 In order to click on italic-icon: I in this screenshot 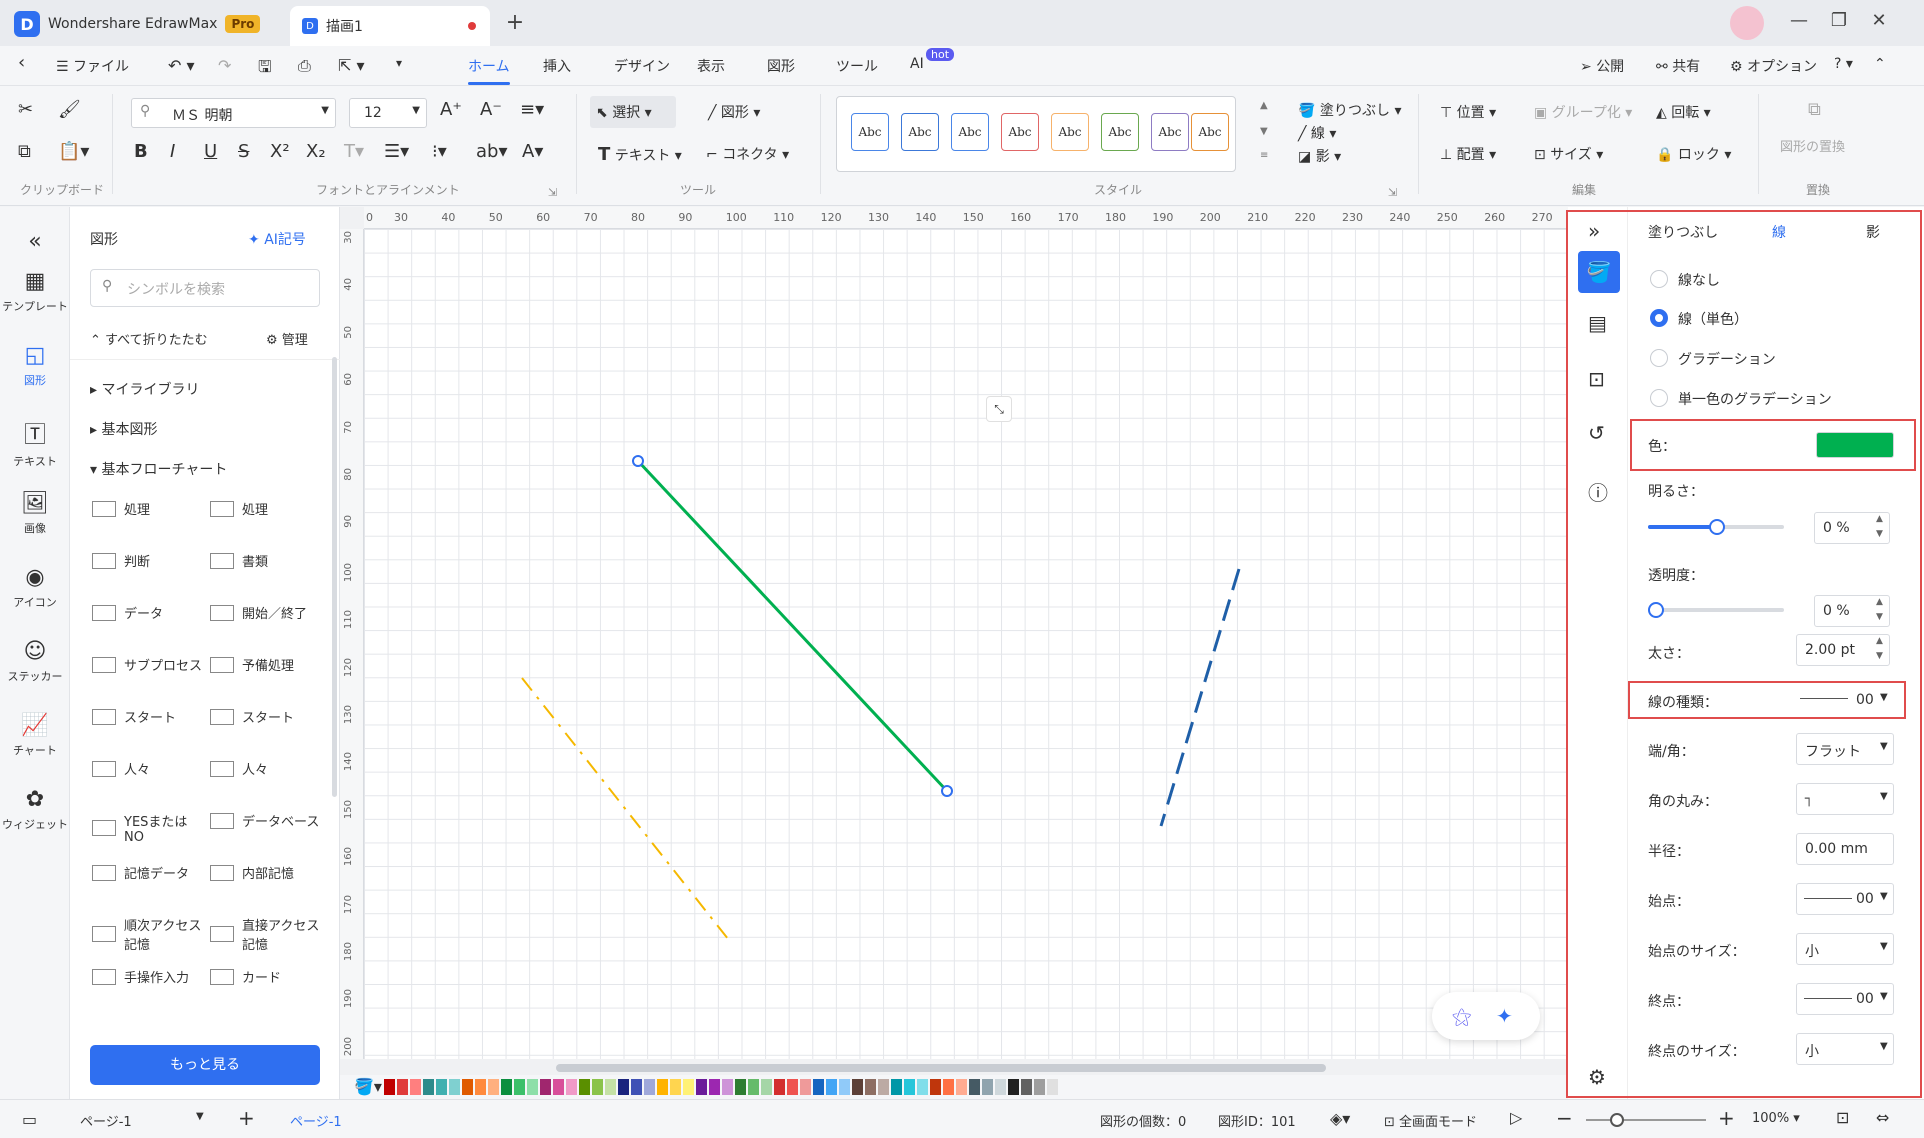, I will do `click(172, 152)`.